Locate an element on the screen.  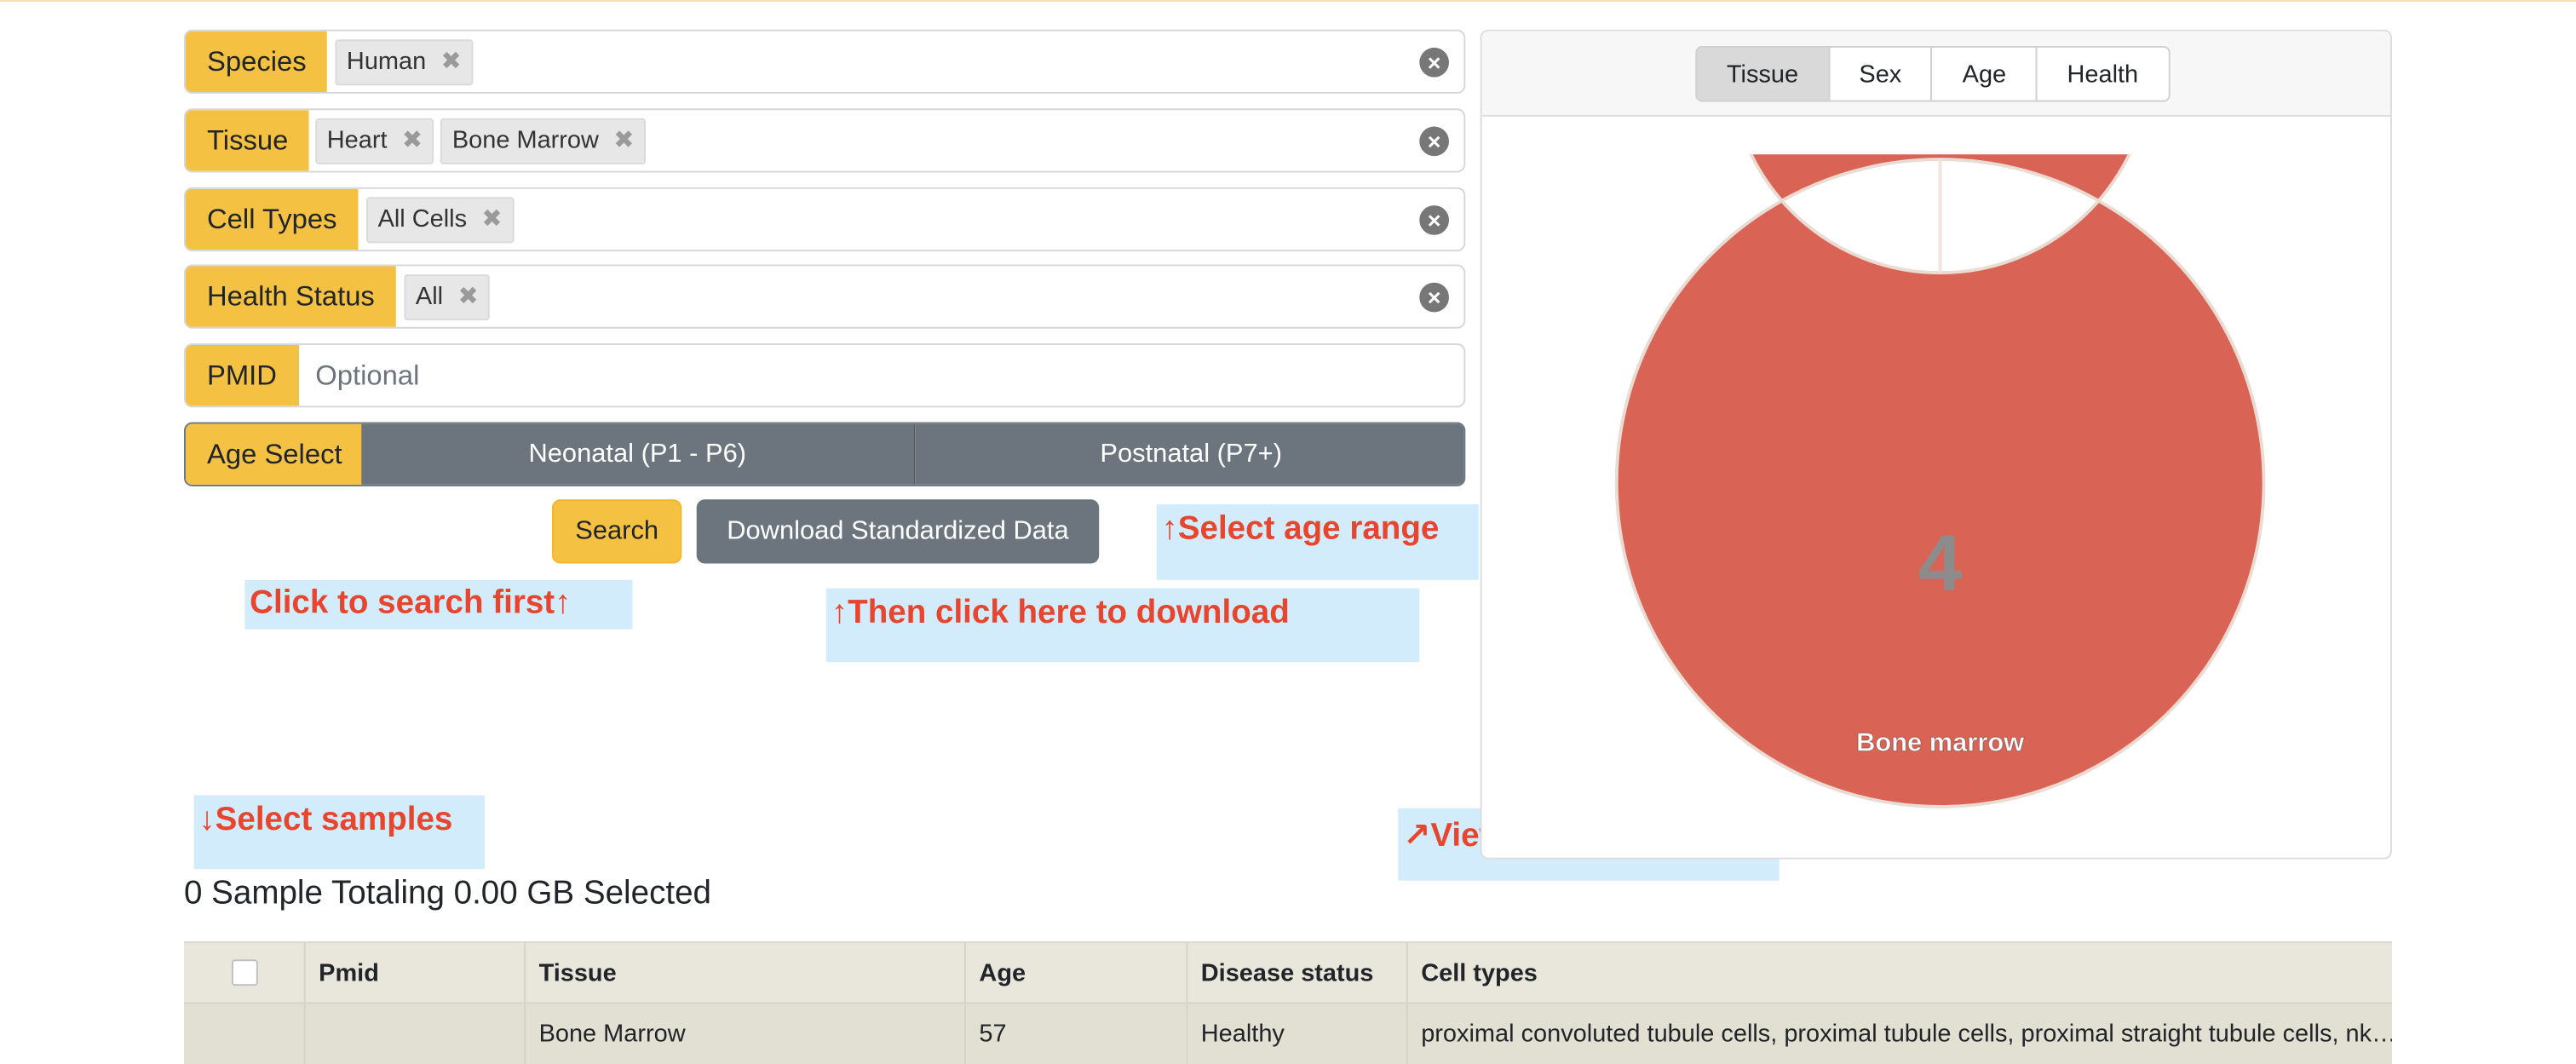
column-header-age: Age is located at coordinates (1077, 972).